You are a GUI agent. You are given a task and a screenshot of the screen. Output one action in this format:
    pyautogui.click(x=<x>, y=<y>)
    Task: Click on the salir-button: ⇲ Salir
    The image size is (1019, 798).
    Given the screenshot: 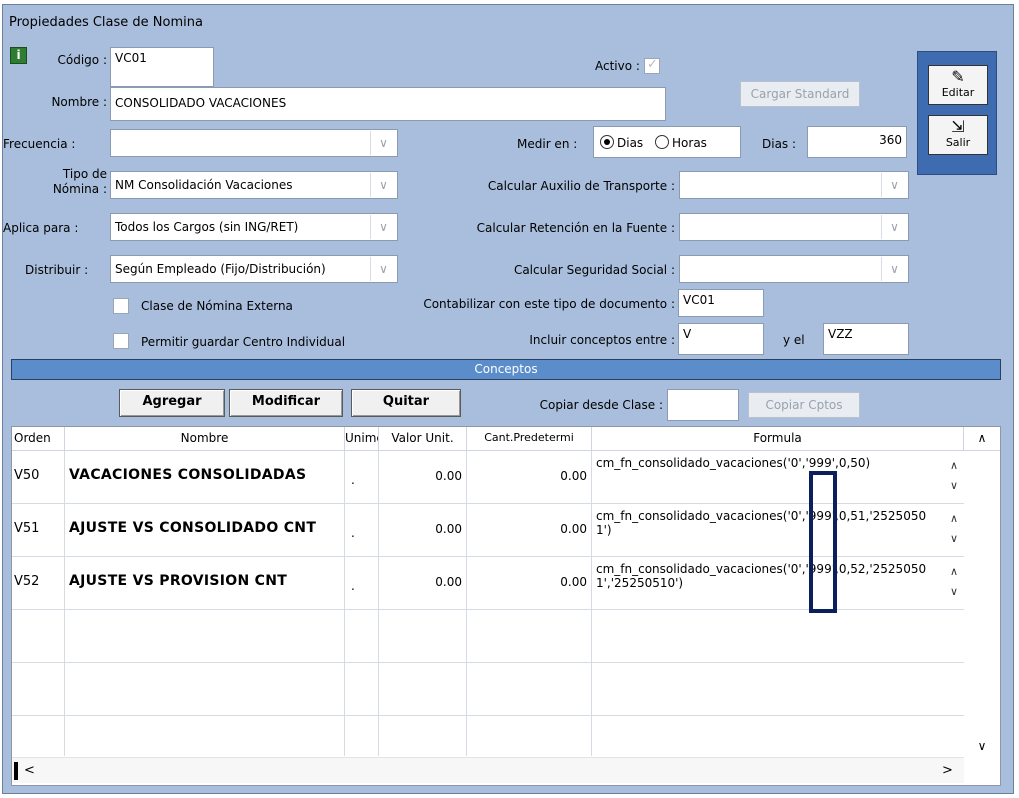 What is the action you would take?
    pyautogui.click(x=958, y=135)
    